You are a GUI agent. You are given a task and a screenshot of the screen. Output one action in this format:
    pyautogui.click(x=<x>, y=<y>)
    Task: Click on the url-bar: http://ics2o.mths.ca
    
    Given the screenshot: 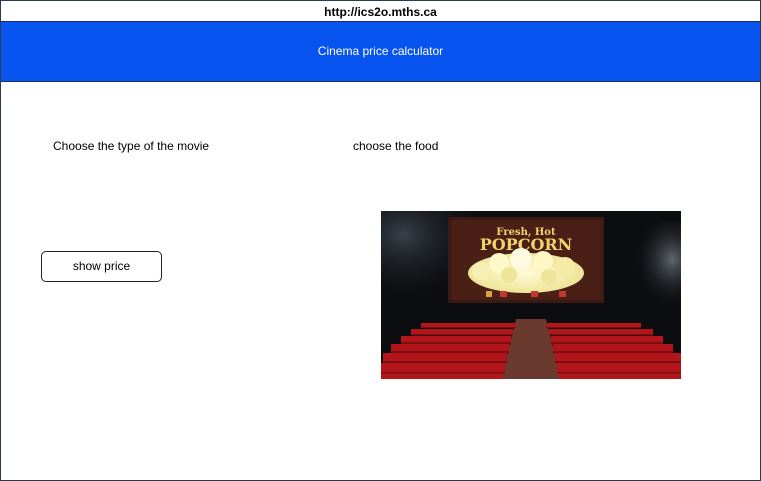 What is the action you would take?
    pyautogui.click(x=380, y=11)
    